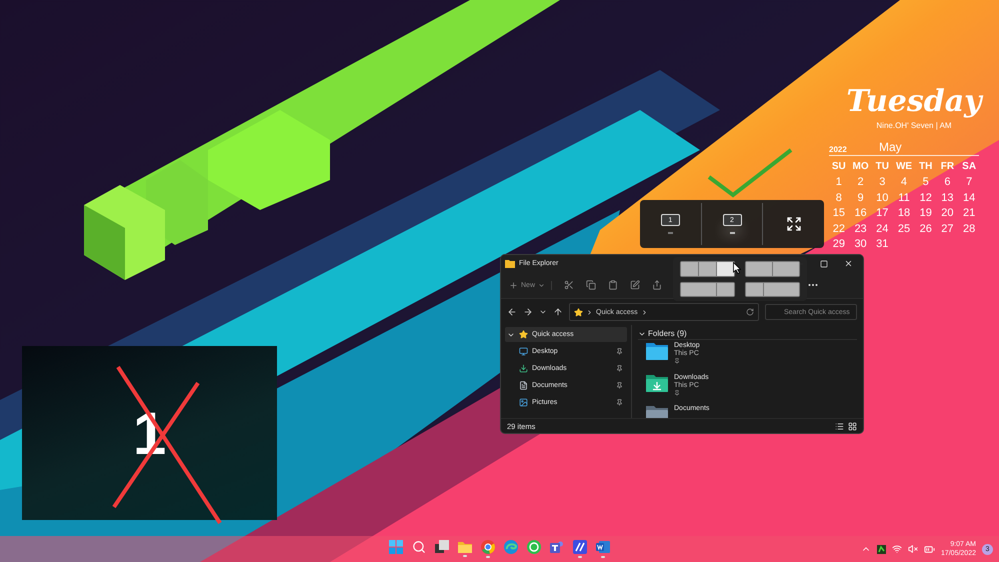 The image size is (999, 562). What do you see at coordinates (839, 426) in the screenshot?
I see `details-view-icon` at bounding box center [839, 426].